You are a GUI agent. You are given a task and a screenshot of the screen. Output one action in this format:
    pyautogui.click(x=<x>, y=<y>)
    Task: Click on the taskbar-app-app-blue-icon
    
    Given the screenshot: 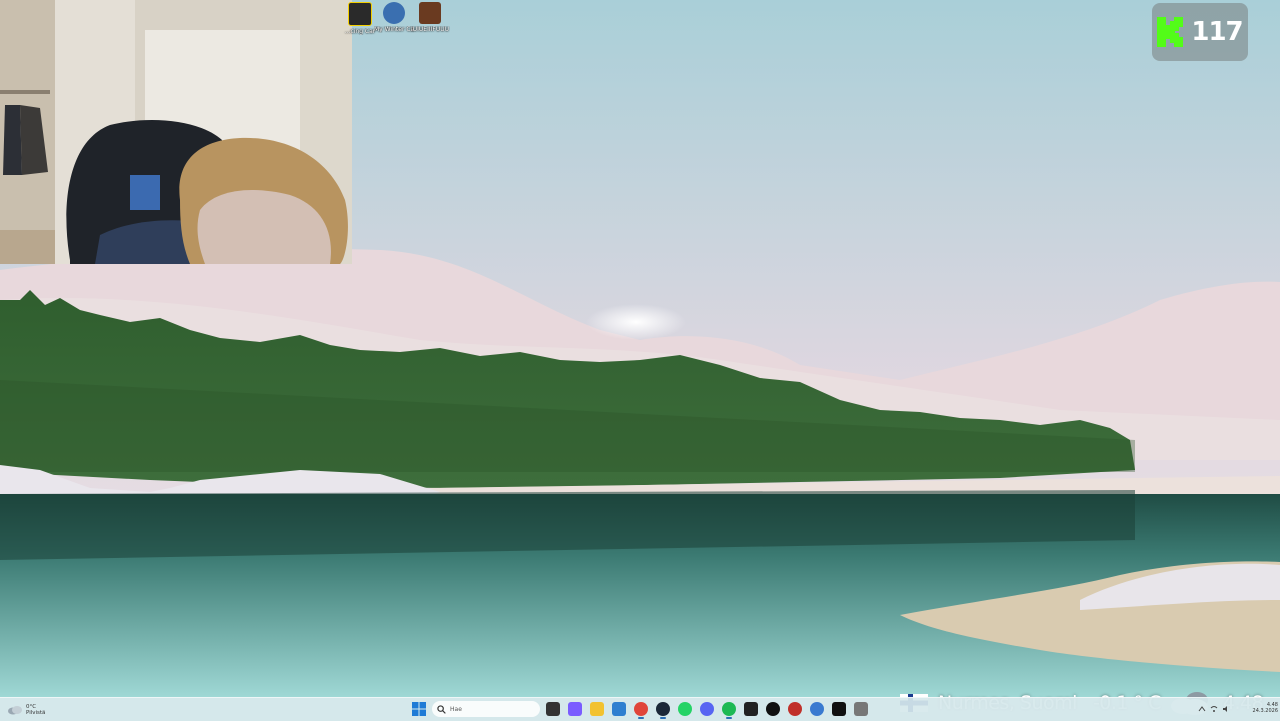 What is the action you would take?
    pyautogui.click(x=817, y=709)
    